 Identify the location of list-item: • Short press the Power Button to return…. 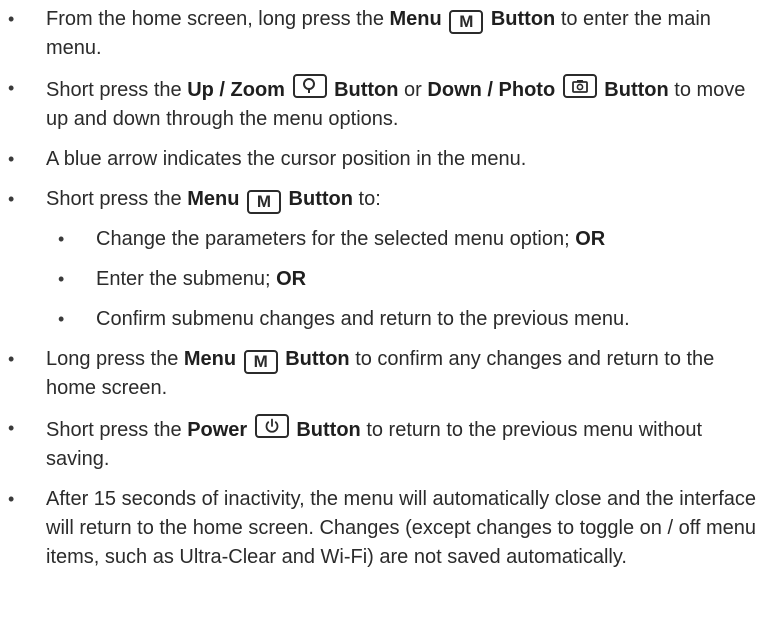
(382, 444).